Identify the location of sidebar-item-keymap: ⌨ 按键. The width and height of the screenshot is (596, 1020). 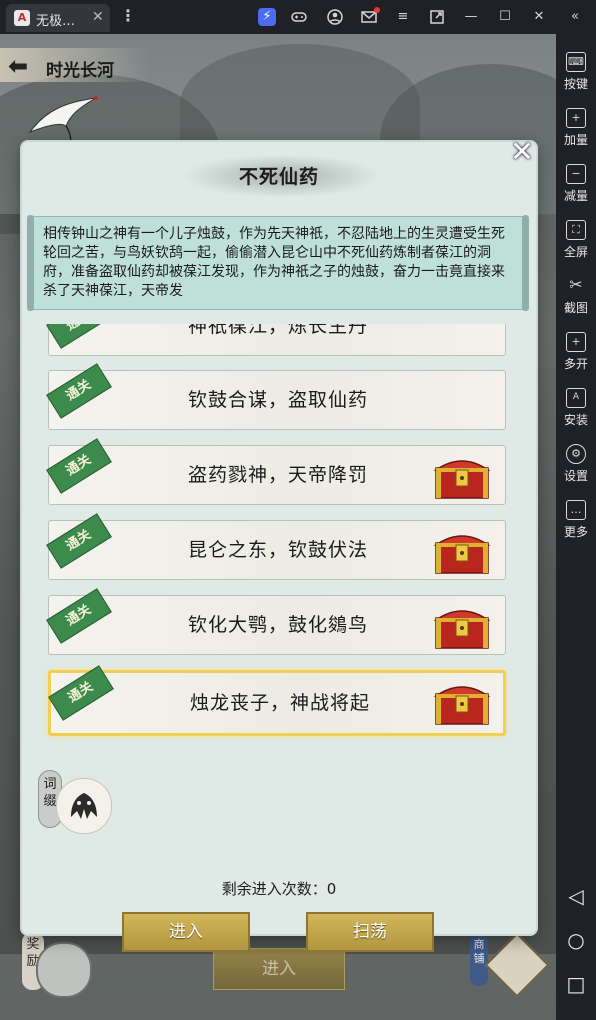
(576, 72).